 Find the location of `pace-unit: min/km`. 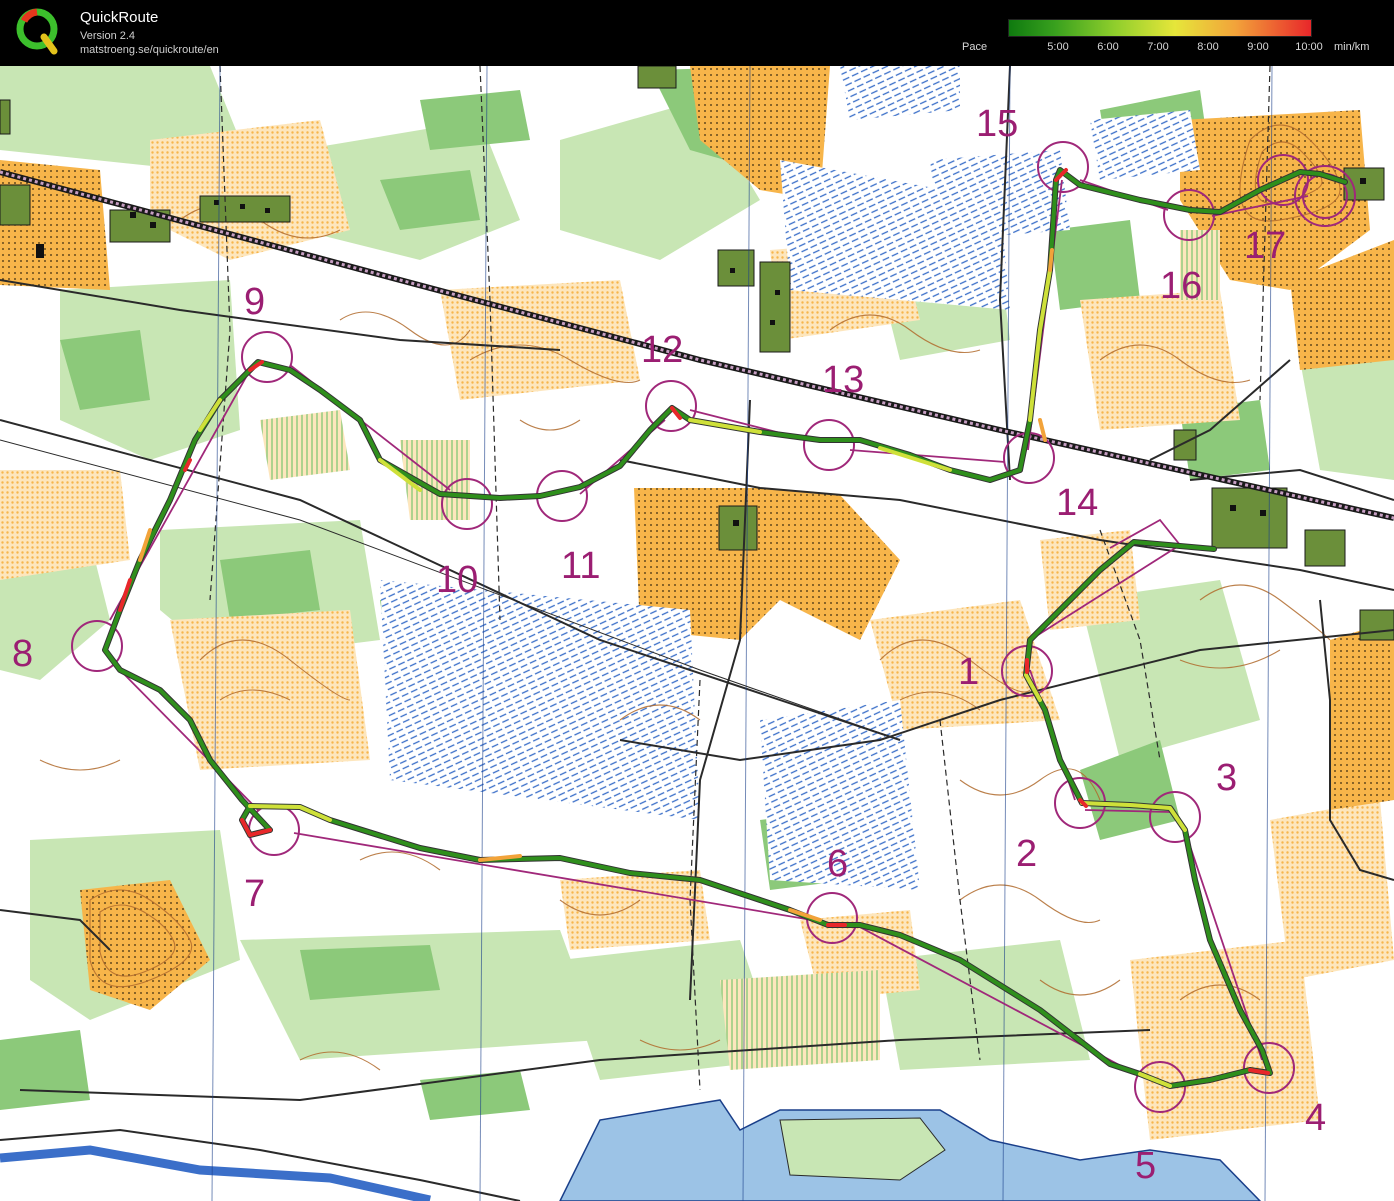

pace-unit: min/km is located at coordinates (1352, 47).